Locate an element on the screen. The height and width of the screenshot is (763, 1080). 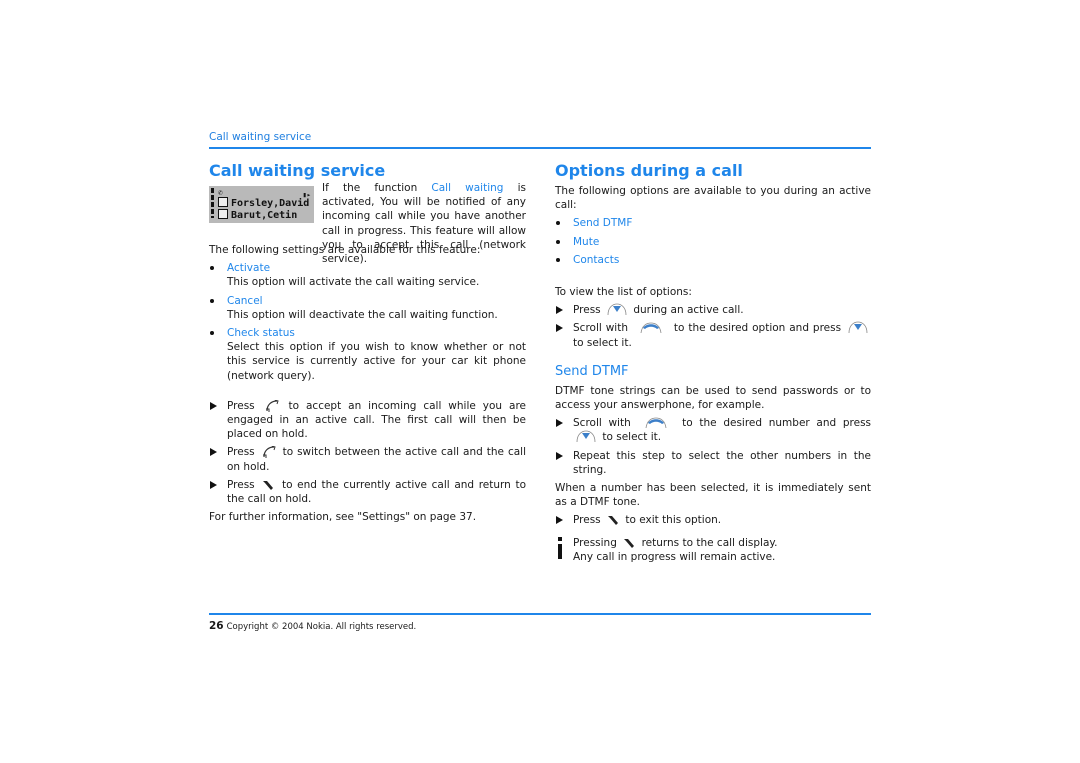
call-waiting-link: Call waiting is located at coordinates (467, 188).